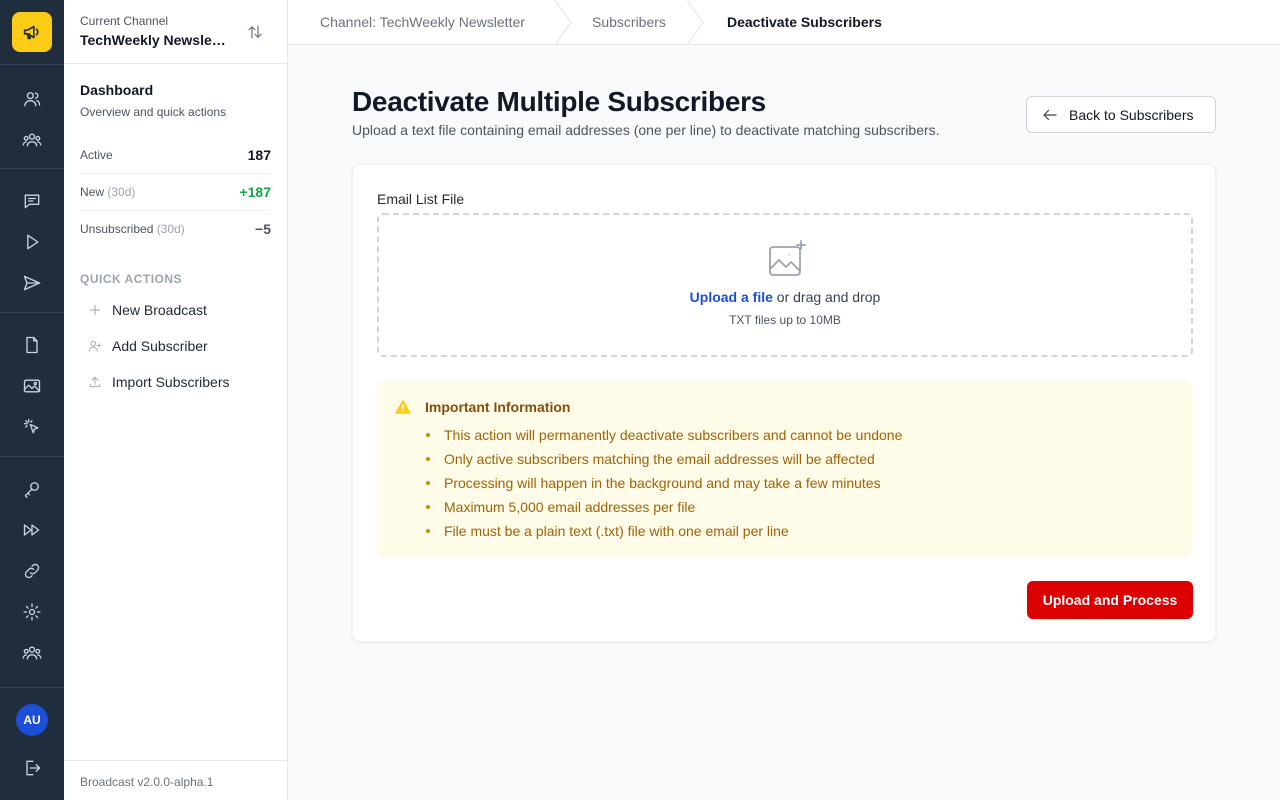 This screenshot has height=800, width=1280. What do you see at coordinates (263, 229) in the screenshot?
I see `stat-value: −5` at bounding box center [263, 229].